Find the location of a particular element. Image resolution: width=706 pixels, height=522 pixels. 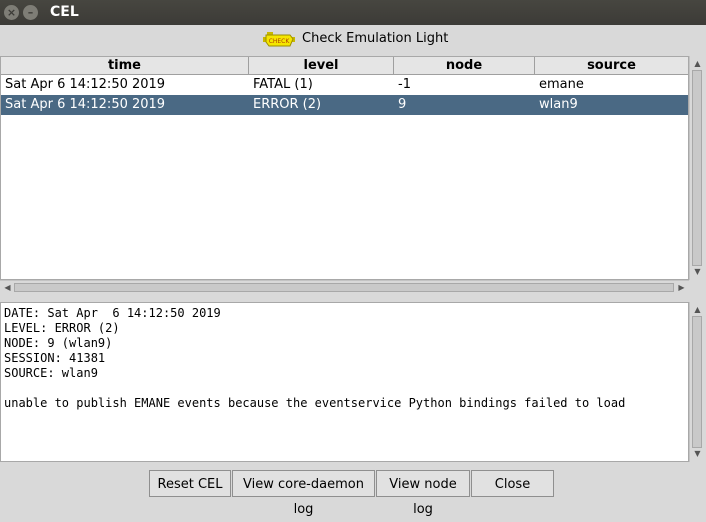

column-header-source: source is located at coordinates (611, 66).